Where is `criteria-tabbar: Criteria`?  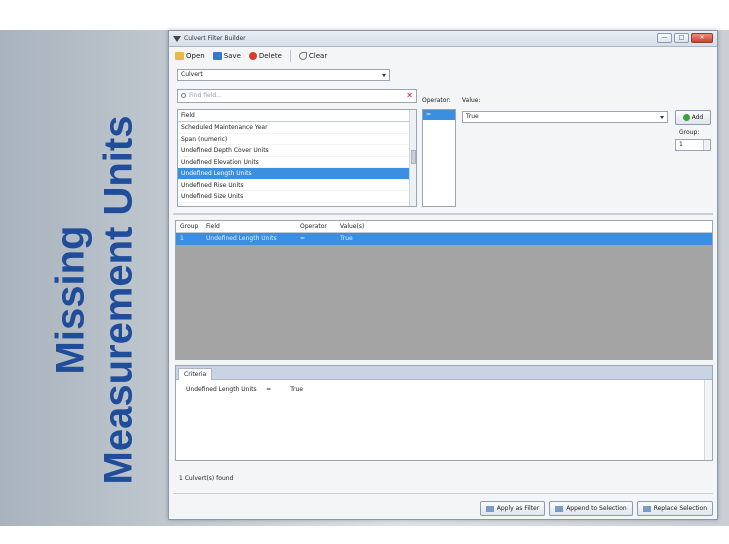
criteria-tabbar: Criteria is located at coordinates (444, 373).